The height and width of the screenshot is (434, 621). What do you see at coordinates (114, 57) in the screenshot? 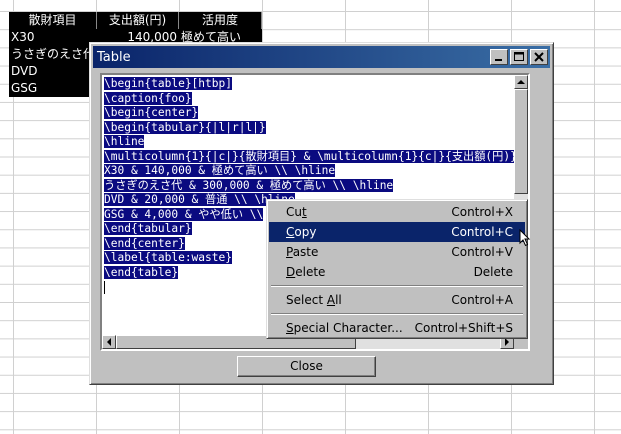
I see `dialog-title: Table` at bounding box center [114, 57].